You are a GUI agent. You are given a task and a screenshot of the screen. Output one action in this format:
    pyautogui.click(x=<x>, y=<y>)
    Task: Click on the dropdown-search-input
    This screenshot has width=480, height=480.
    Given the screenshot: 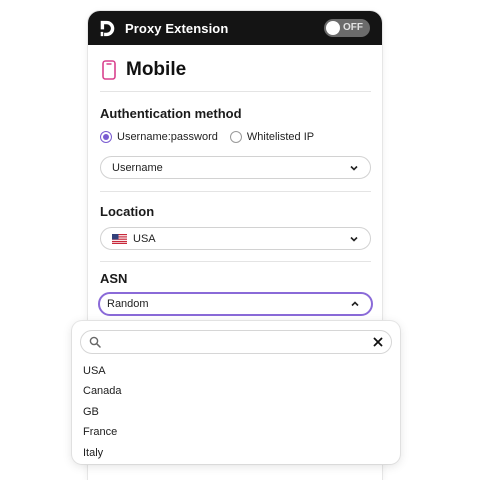 What is the action you would take?
    pyautogui.click(x=237, y=342)
    